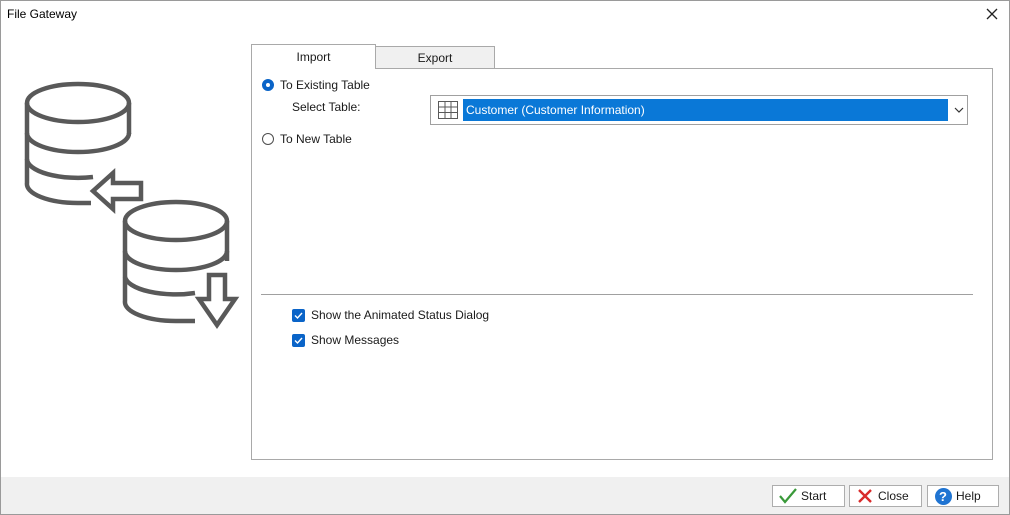 This screenshot has width=1010, height=515. I want to click on to-new-table-radio, so click(268, 139).